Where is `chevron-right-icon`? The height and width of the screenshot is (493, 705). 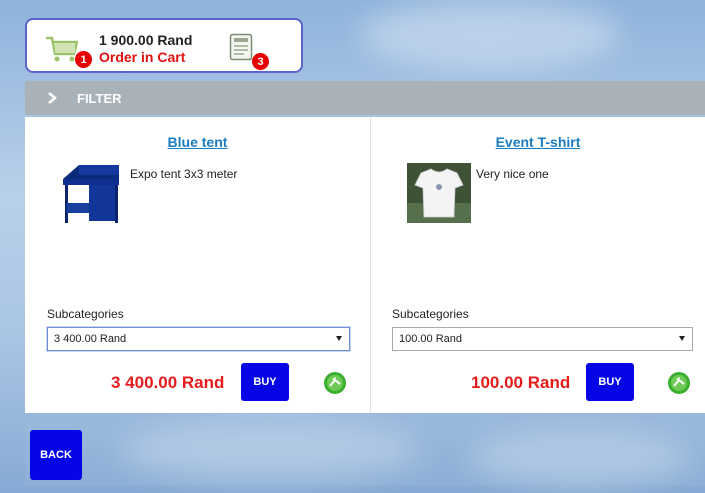 chevron-right-icon is located at coordinates (52, 98).